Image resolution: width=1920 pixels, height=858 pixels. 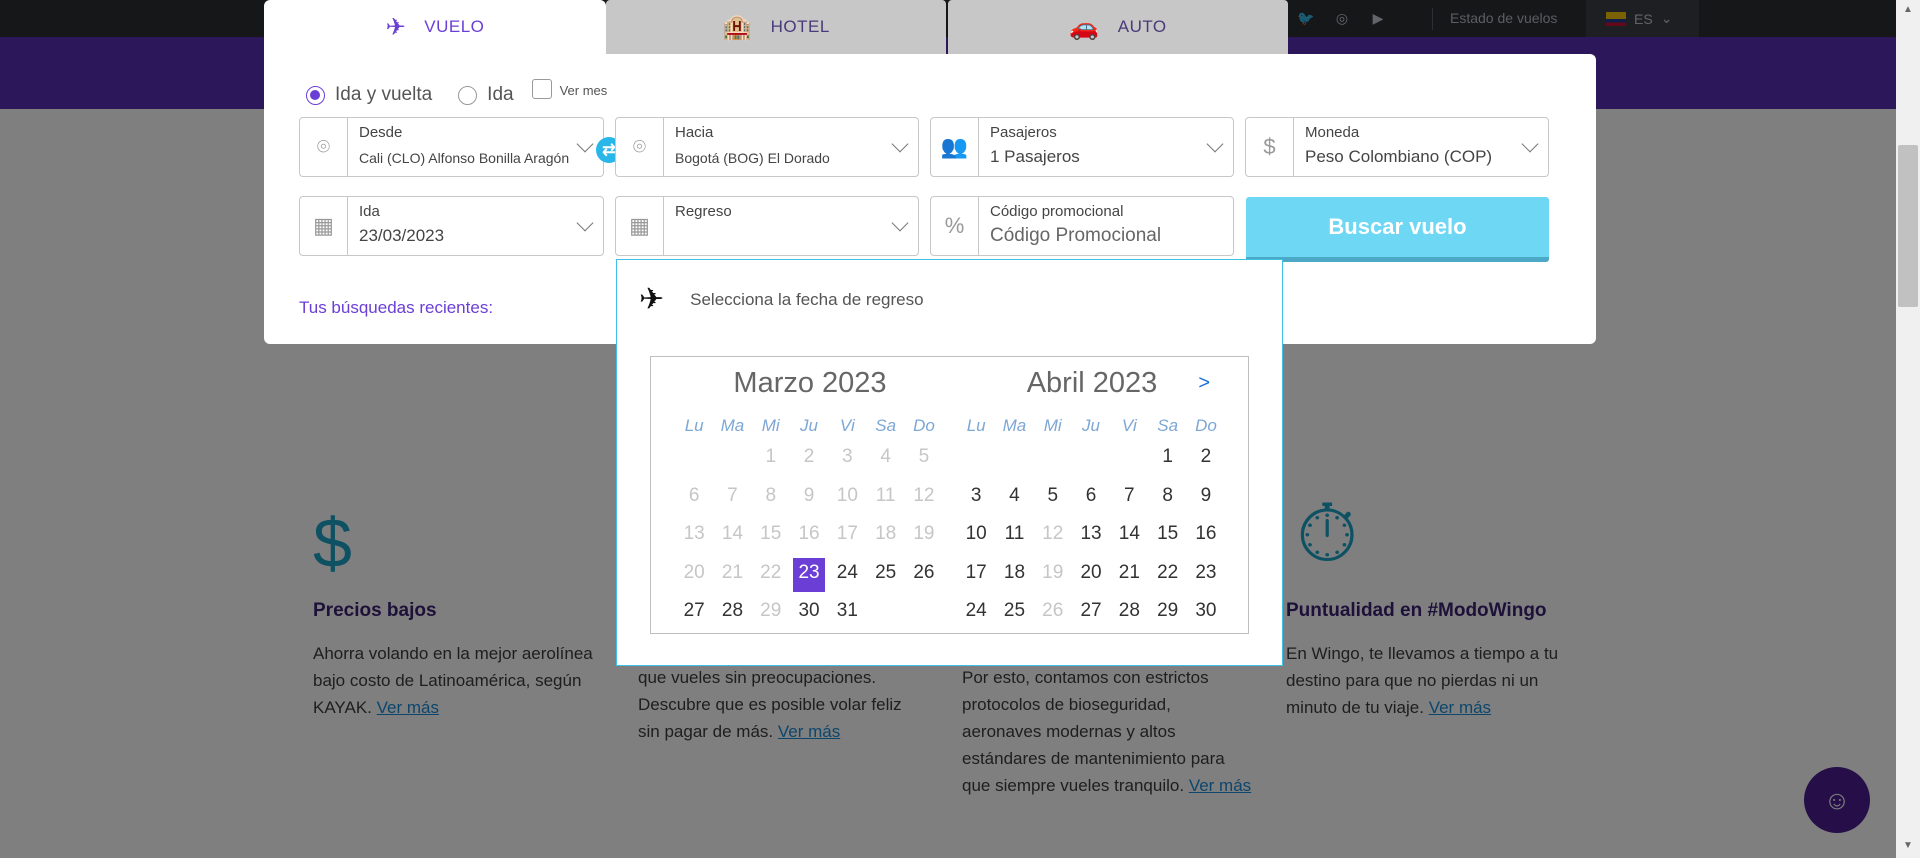 I want to click on tab-vuelo: ✈ VUELO, so click(x=435, y=27).